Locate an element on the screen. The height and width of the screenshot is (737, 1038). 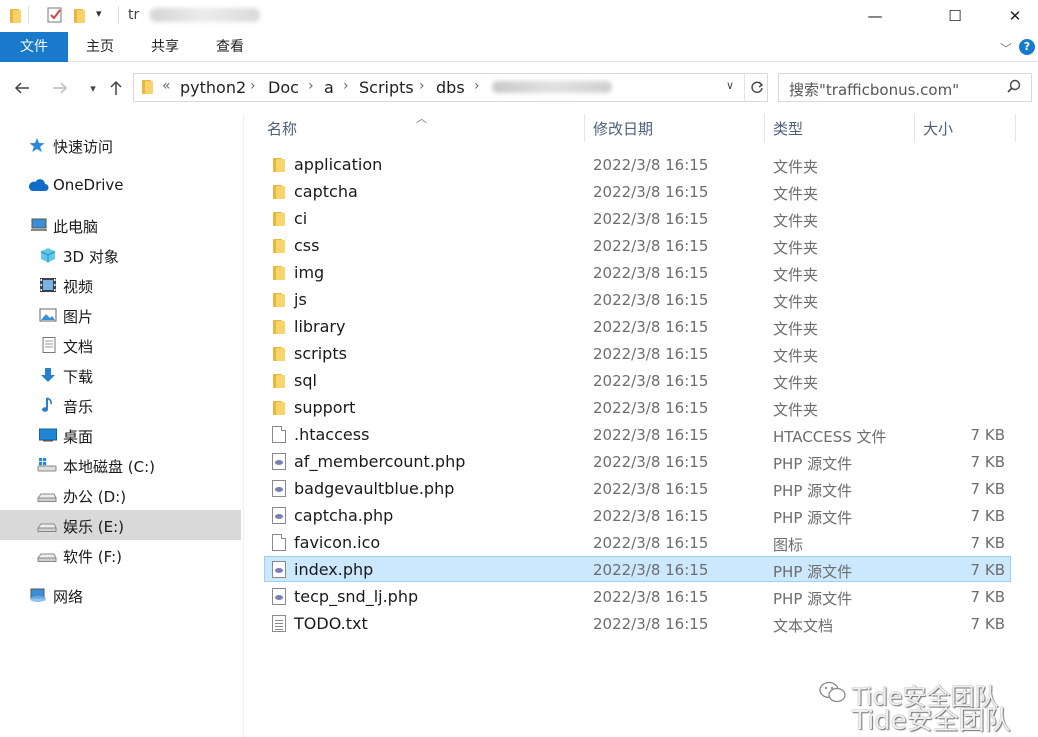
file-name: badgevaultblue.php is located at coordinates (374, 488).